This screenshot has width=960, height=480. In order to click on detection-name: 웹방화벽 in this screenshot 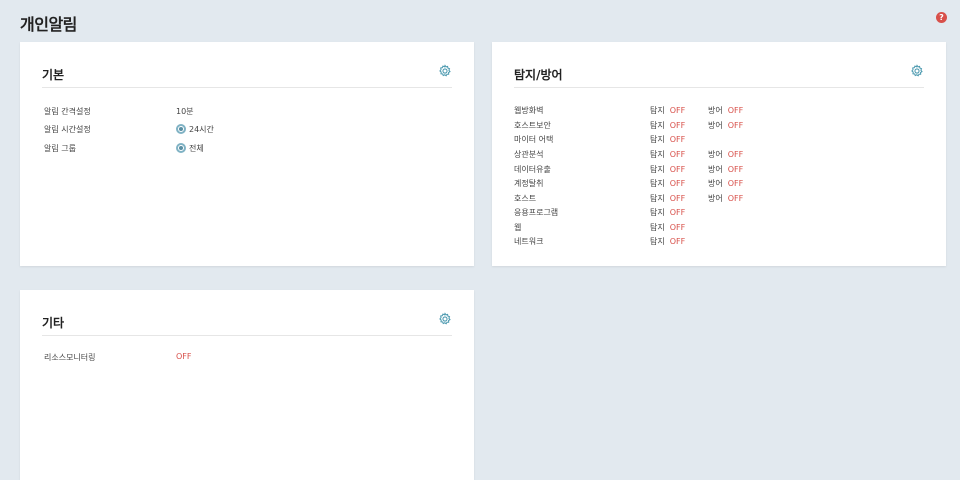, I will do `click(529, 110)`.